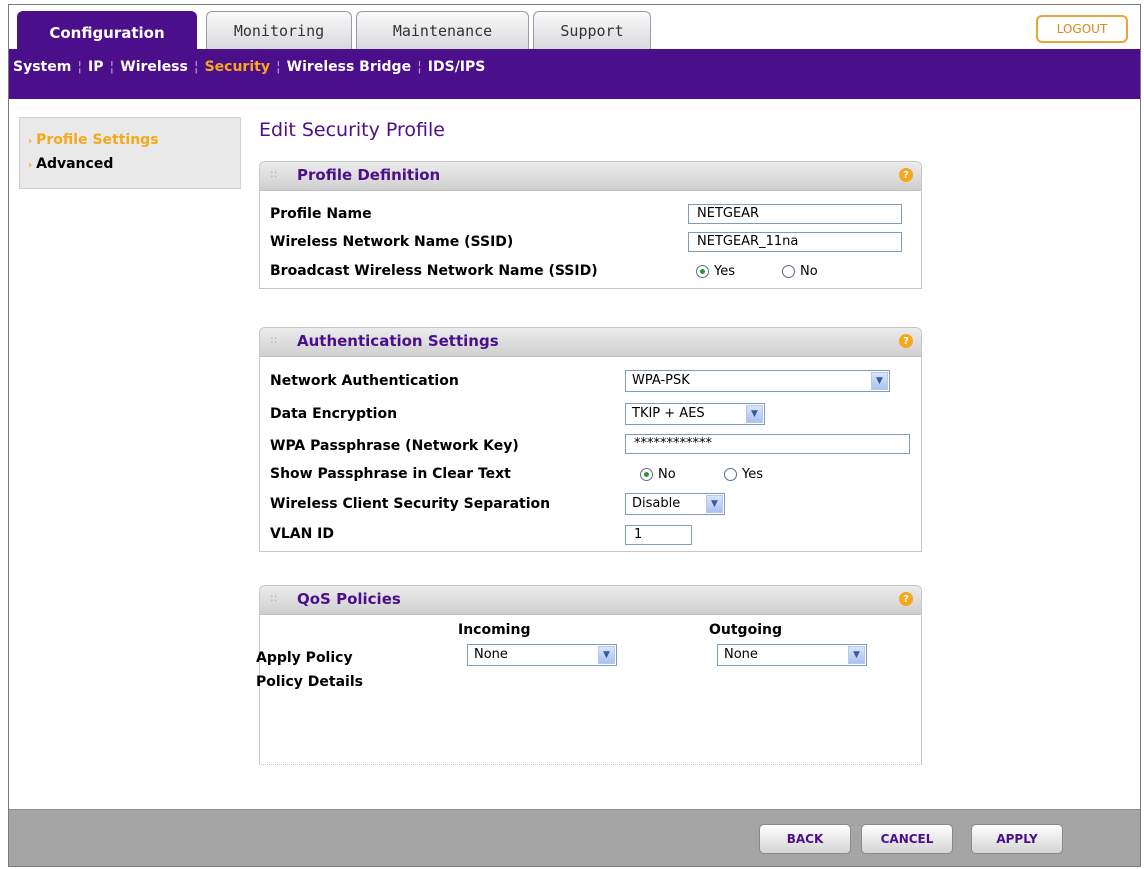  I want to click on sidebar-item-profile-settings: › Profile Settings, so click(93, 140).